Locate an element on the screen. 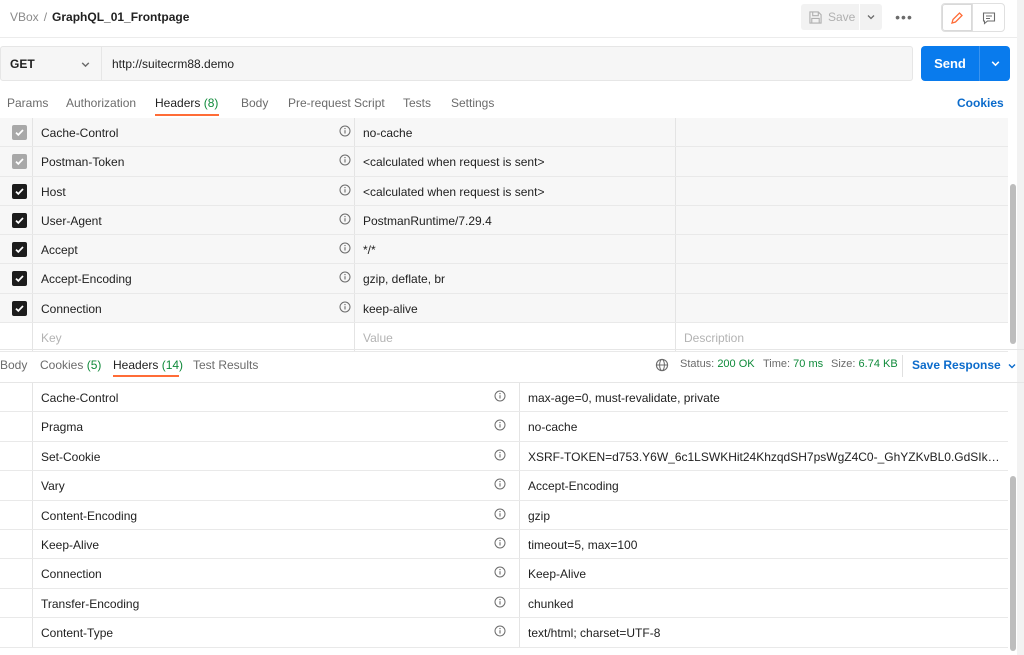  tab-response-headers: Headers (14) is located at coordinates (148, 365).